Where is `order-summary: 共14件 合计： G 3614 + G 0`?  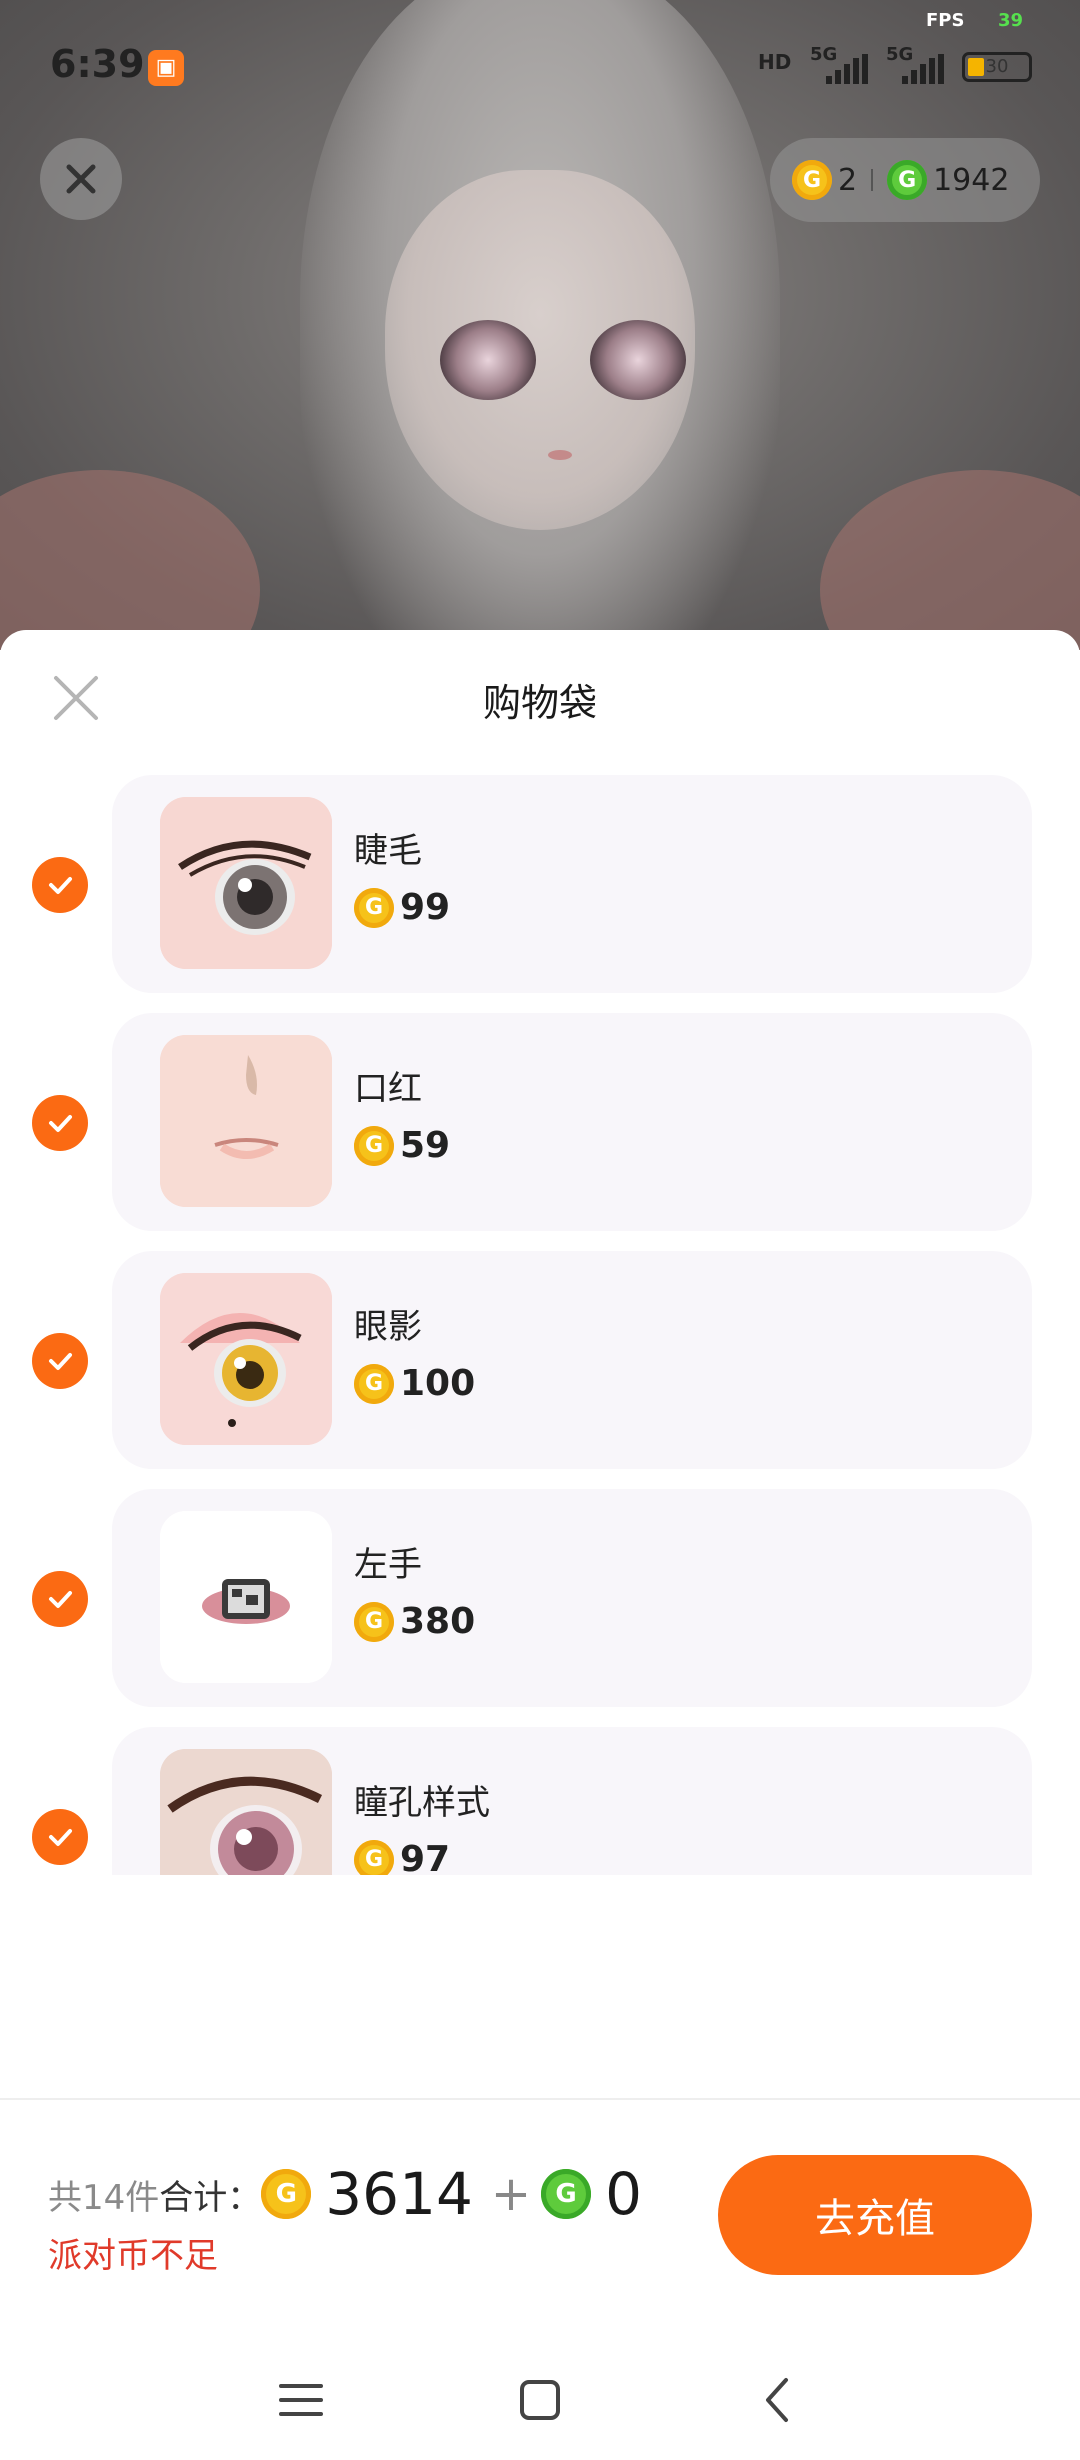
order-summary: 共14件 合计： G 3614 + G 0 is located at coordinates (349, 2194).